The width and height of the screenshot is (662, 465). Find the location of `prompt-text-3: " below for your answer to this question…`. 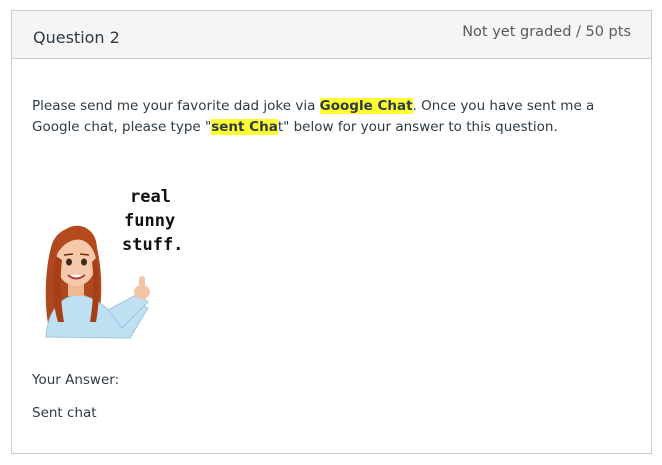

prompt-text-3: " below for your answer to this question… is located at coordinates (420, 127).